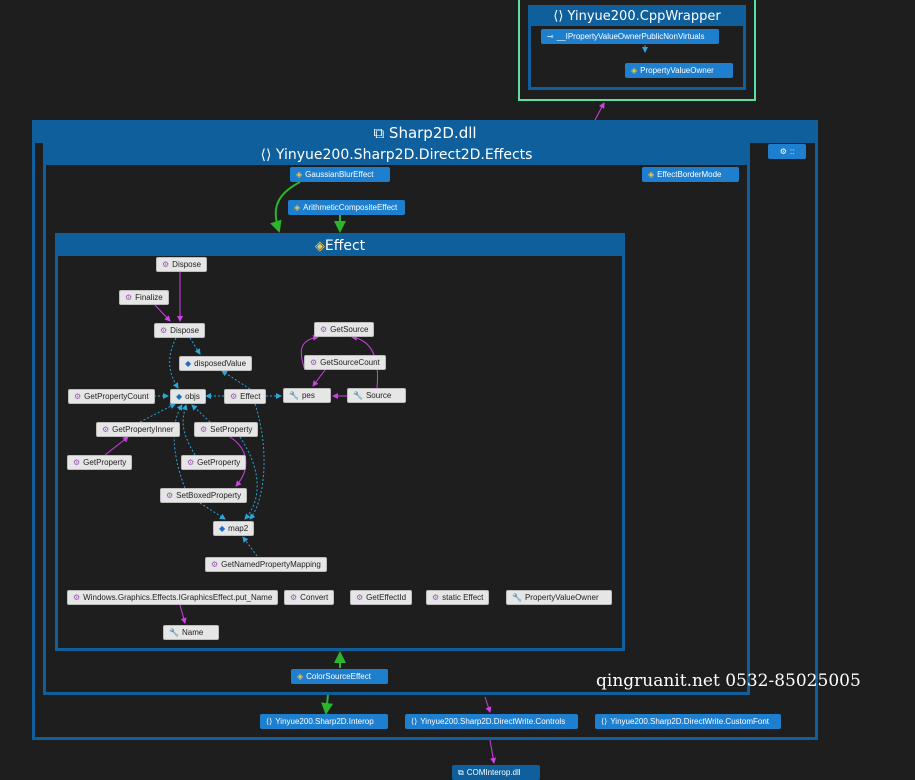 Image resolution: width=915 pixels, height=780 pixels. What do you see at coordinates (162, 313) in the screenshot?
I see `edge-finalize-dispose2` at bounding box center [162, 313].